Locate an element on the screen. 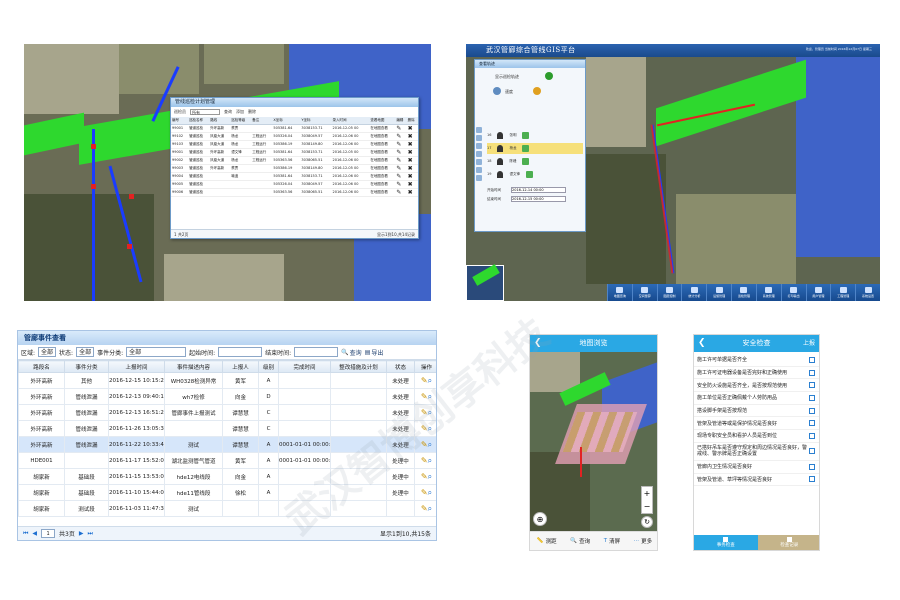 The image size is (900, 600). inspector-row: 16 张明 is located at coordinates (535, 135).